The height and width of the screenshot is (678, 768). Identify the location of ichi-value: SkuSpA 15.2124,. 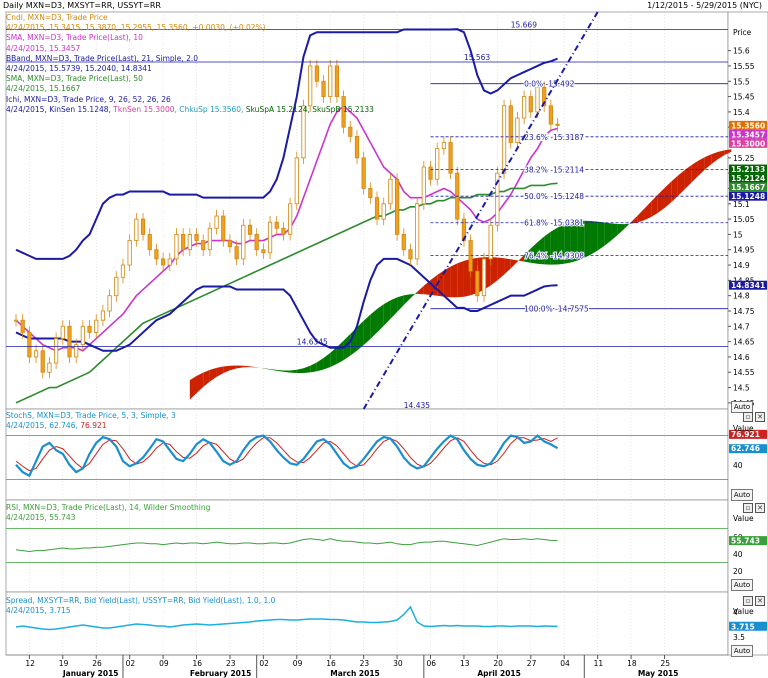
(279, 109).